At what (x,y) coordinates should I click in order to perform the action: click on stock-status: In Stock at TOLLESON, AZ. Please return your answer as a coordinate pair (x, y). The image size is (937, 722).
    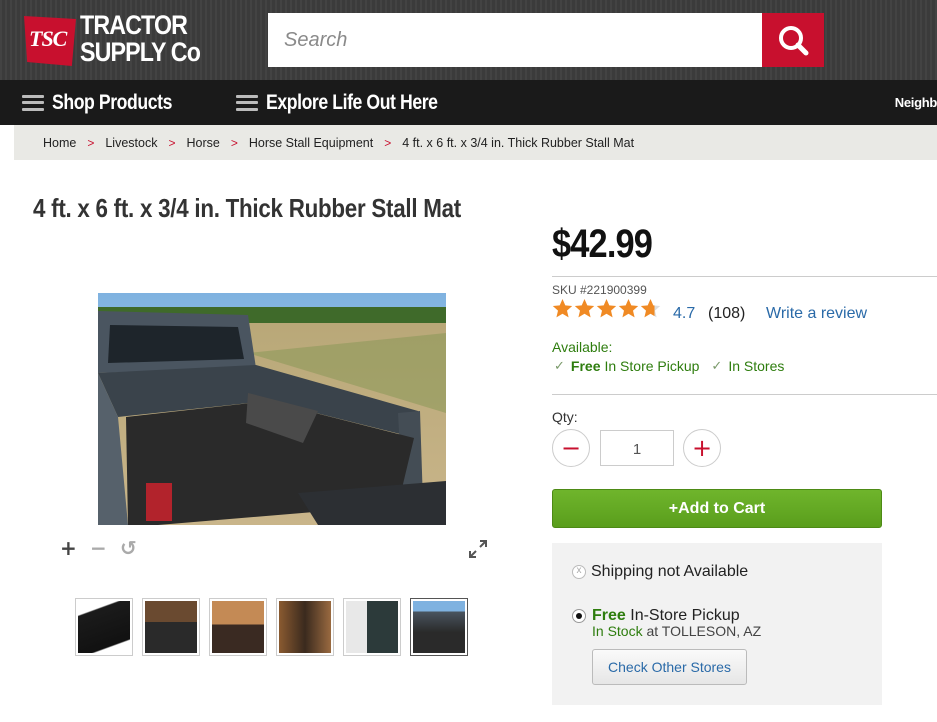
    Looking at the image, I should click on (676, 631).